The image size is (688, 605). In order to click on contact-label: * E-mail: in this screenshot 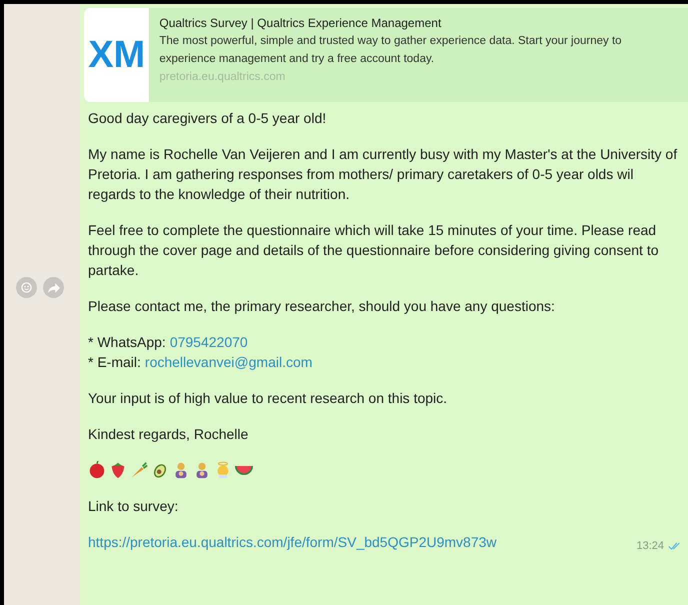, I will do `click(114, 362)`.